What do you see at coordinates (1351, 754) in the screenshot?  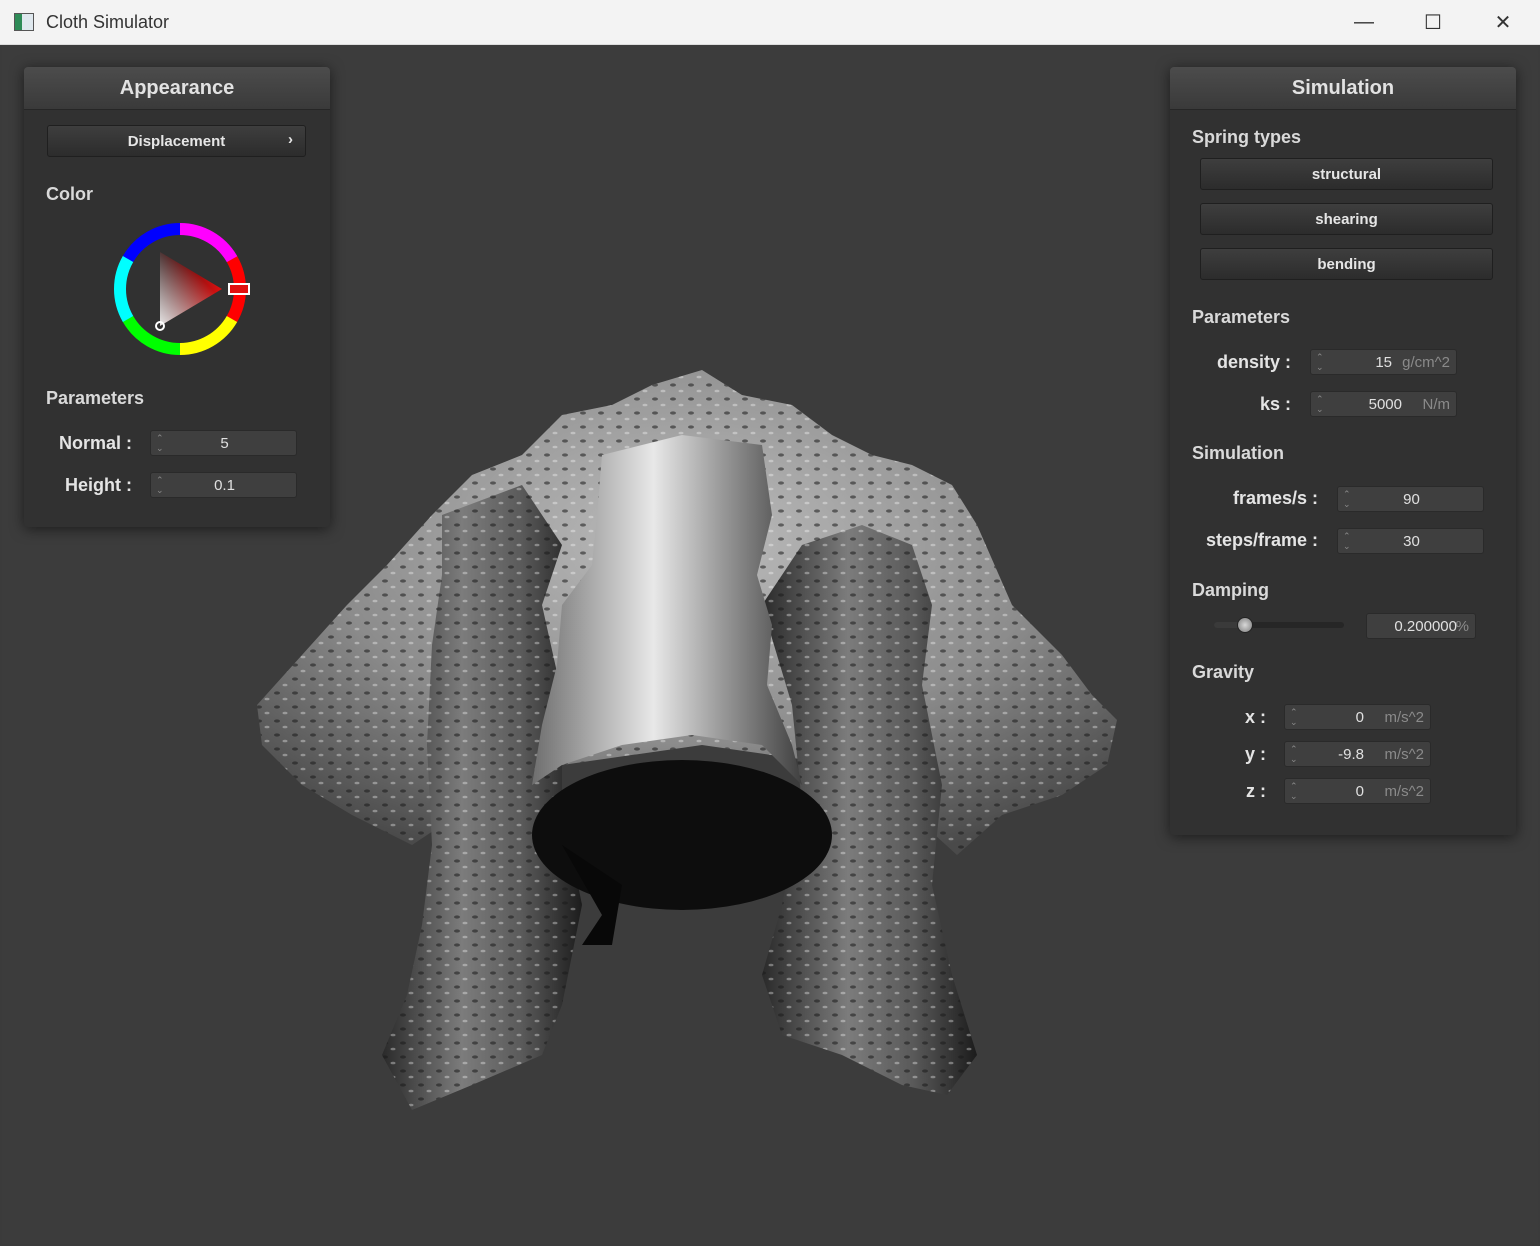 I see `gravity-y-value: -9.8` at bounding box center [1351, 754].